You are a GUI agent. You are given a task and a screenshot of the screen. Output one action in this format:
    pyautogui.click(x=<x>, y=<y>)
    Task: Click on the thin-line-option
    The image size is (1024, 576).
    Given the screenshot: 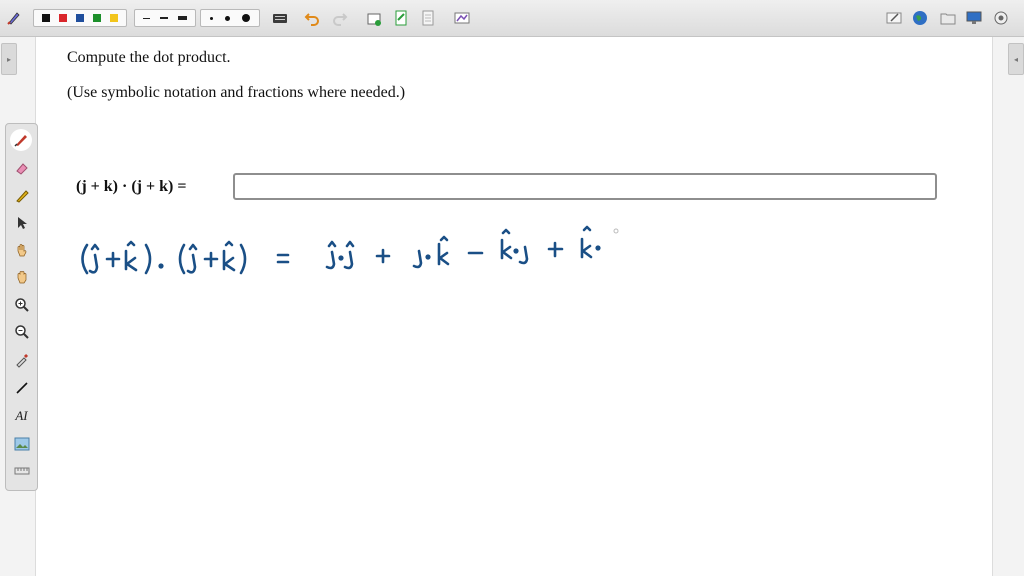 What is the action you would take?
    pyautogui.click(x=146, y=18)
    